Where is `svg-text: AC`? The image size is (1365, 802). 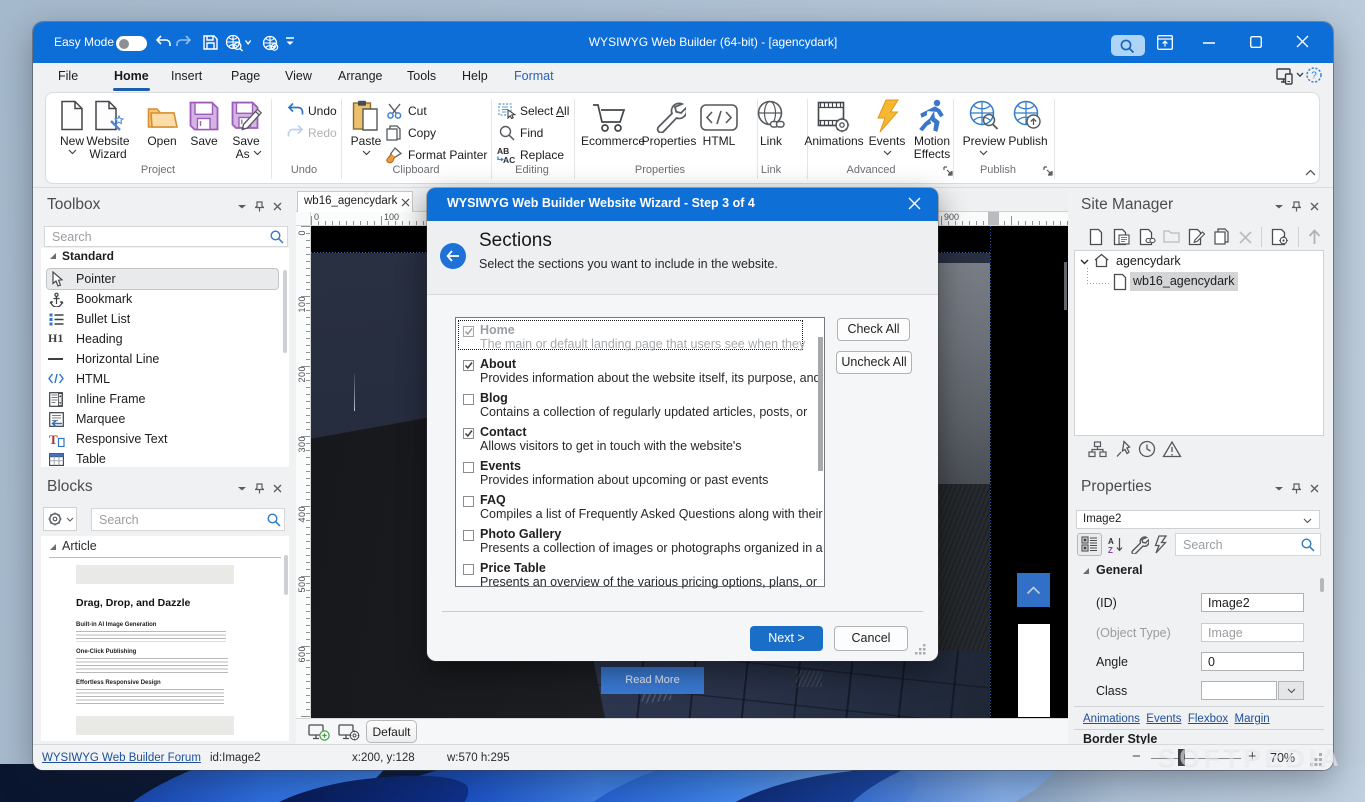
svg-text: AC is located at coordinates (509, 159).